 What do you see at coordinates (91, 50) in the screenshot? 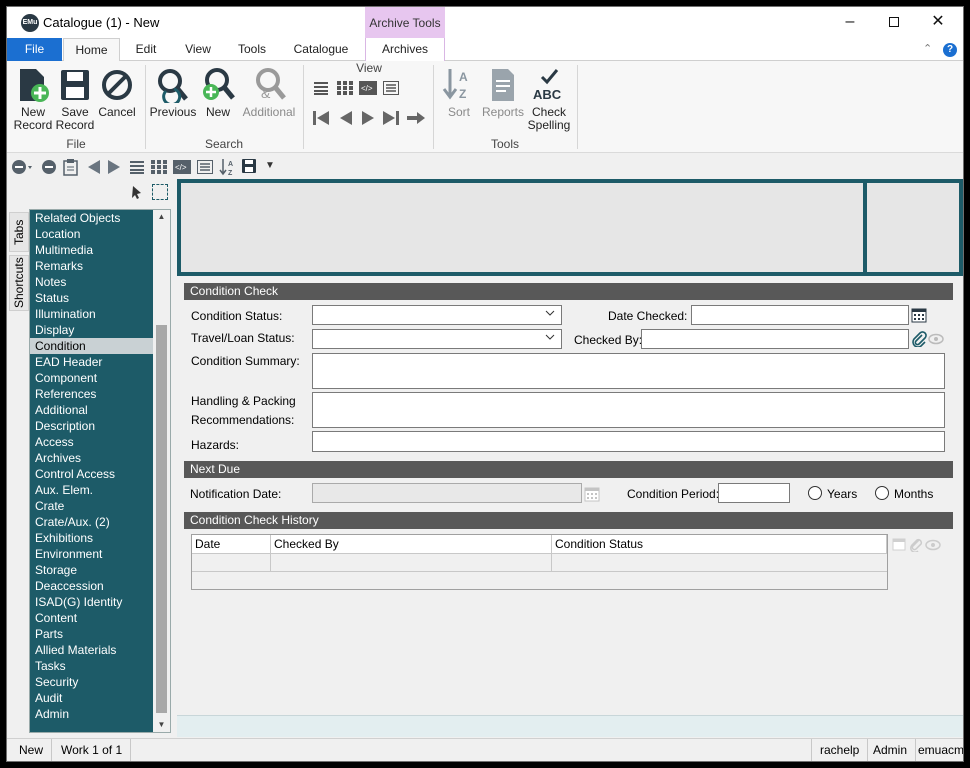
I see `tab-home: Home` at bounding box center [91, 50].